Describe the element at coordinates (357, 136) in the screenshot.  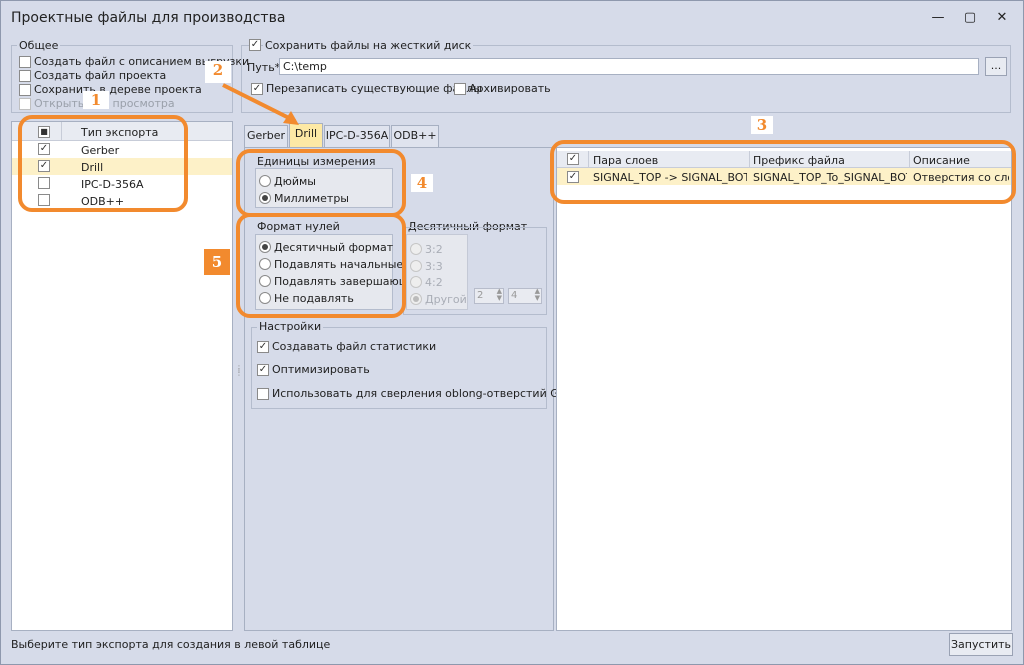
I see `tab-ipc: IPC-D-356A` at that location.